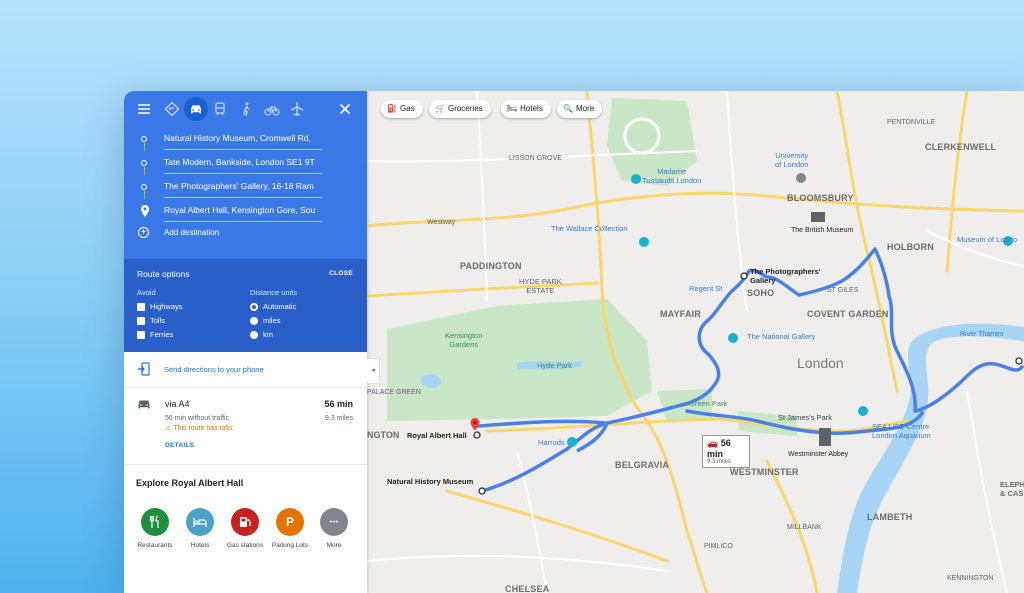  I want to click on collapse-sidebar-button: ◂, so click(373, 371).